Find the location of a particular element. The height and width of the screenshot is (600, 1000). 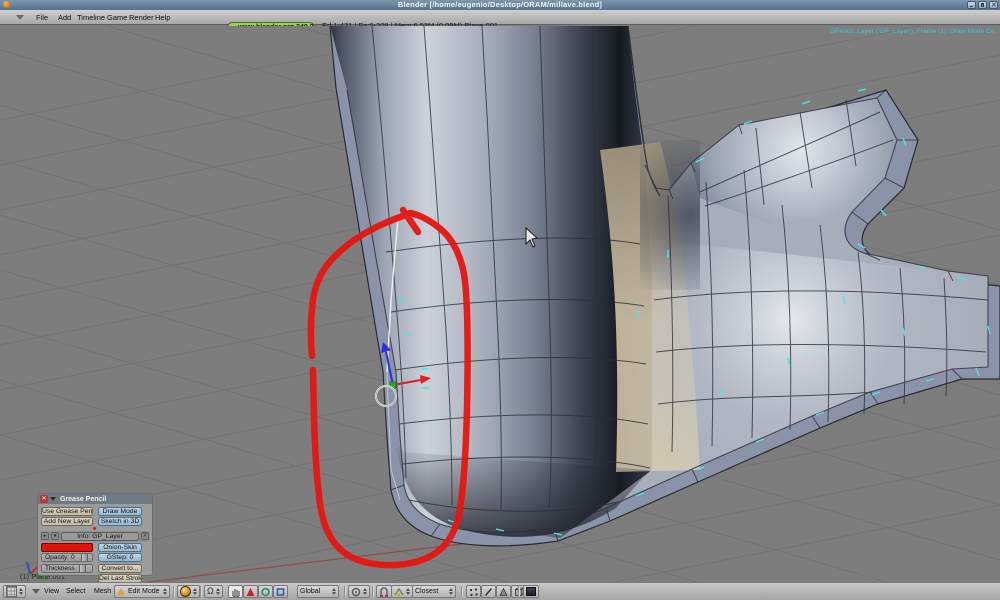

rotate-manipulator-button is located at coordinates (265, 591).